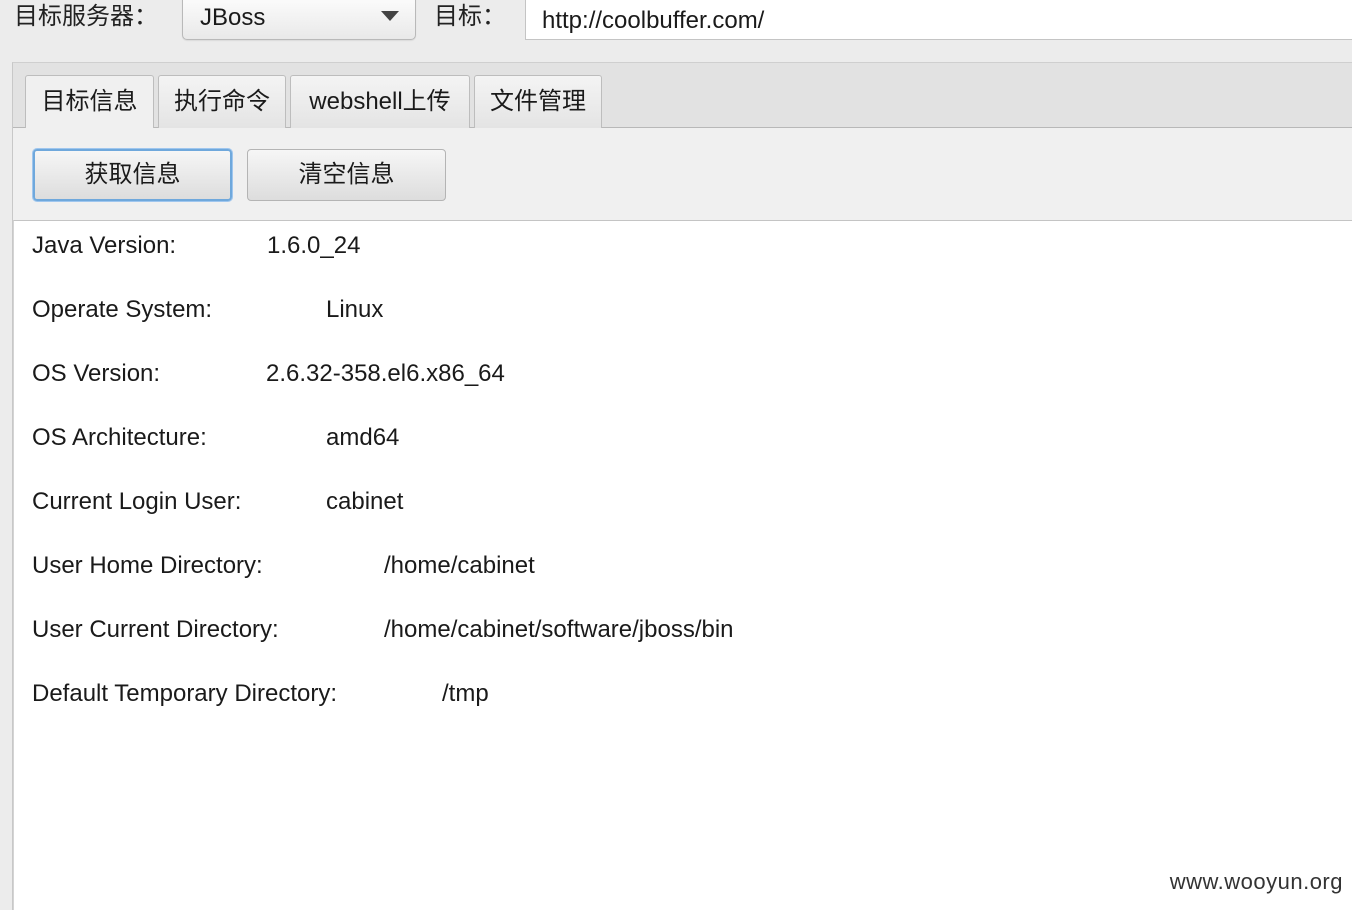 This screenshot has height=910, width=1352. What do you see at coordinates (233, 17) in the screenshot?
I see `server-select-value: JBoss` at bounding box center [233, 17].